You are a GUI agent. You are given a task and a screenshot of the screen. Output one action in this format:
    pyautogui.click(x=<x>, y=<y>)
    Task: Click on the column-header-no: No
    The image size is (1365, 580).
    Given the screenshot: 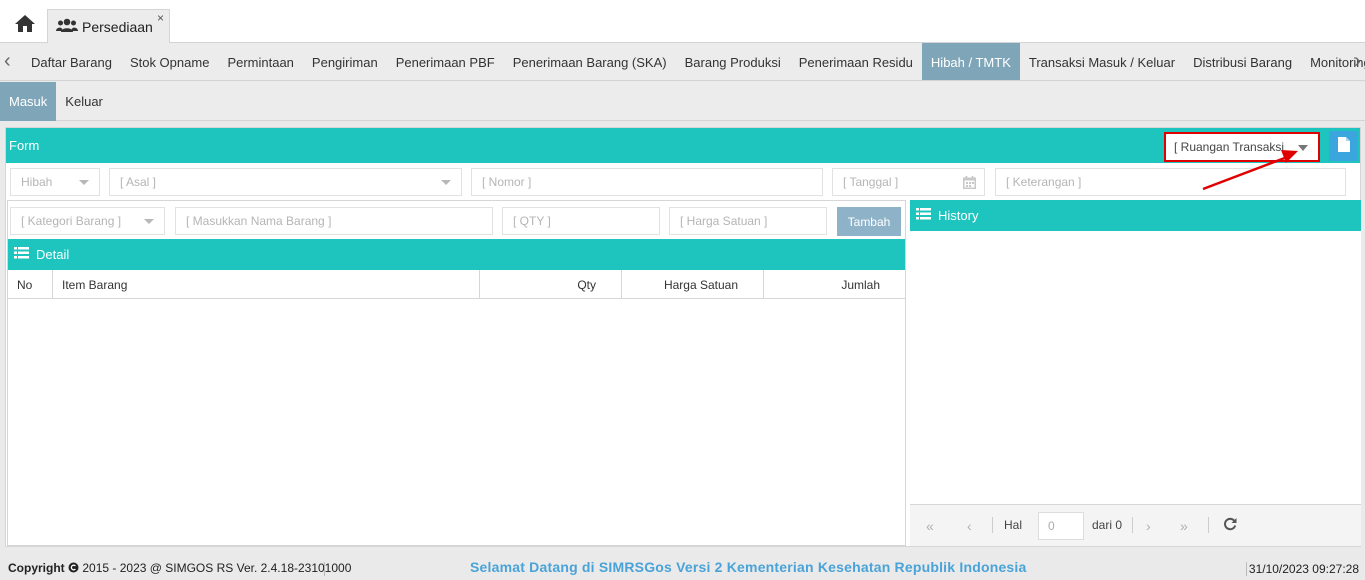 What is the action you would take?
    pyautogui.click(x=30, y=284)
    